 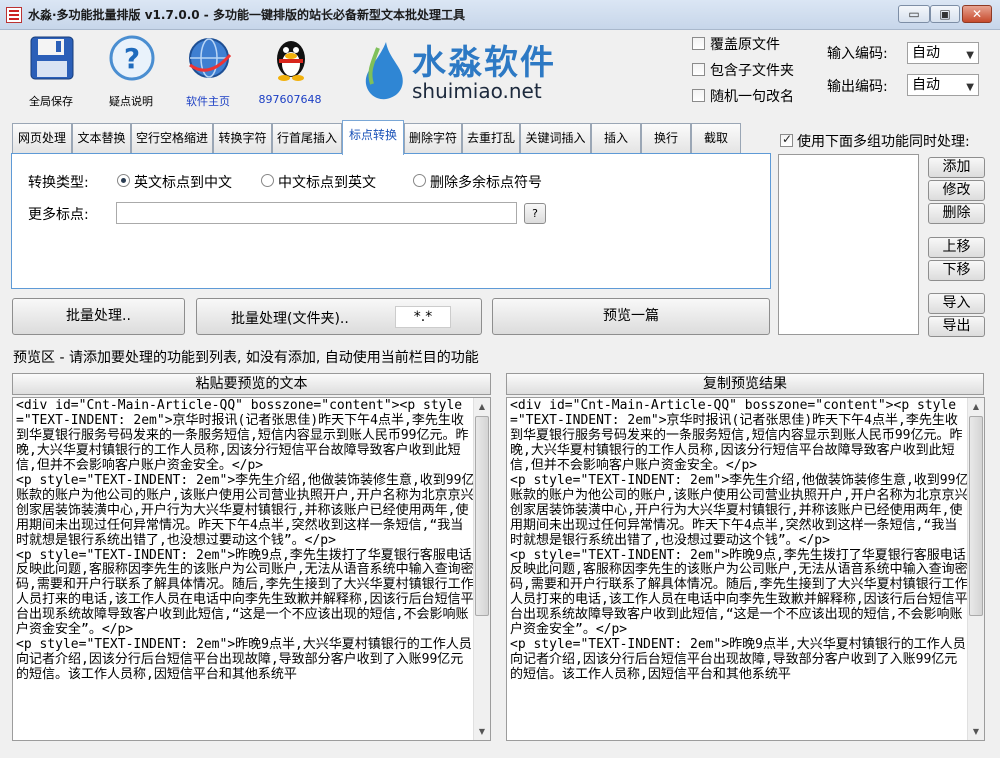 What do you see at coordinates (926, 53) in the screenshot?
I see `input-encoding-value: 自动` at bounding box center [926, 53].